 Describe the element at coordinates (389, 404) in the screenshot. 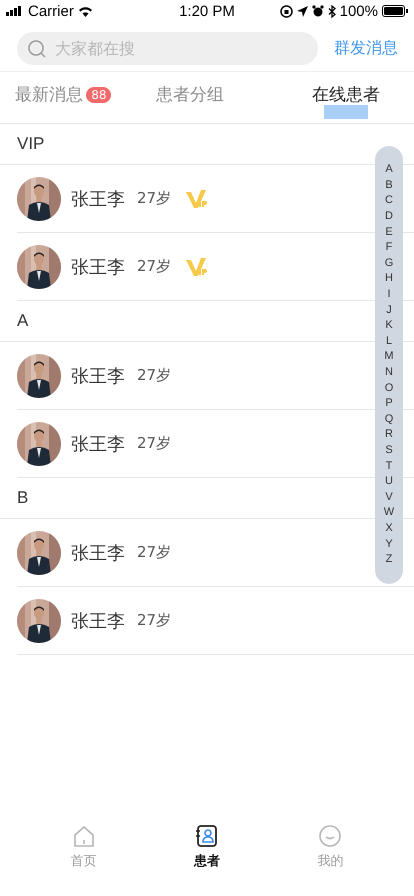

I see `index-letter: P` at that location.